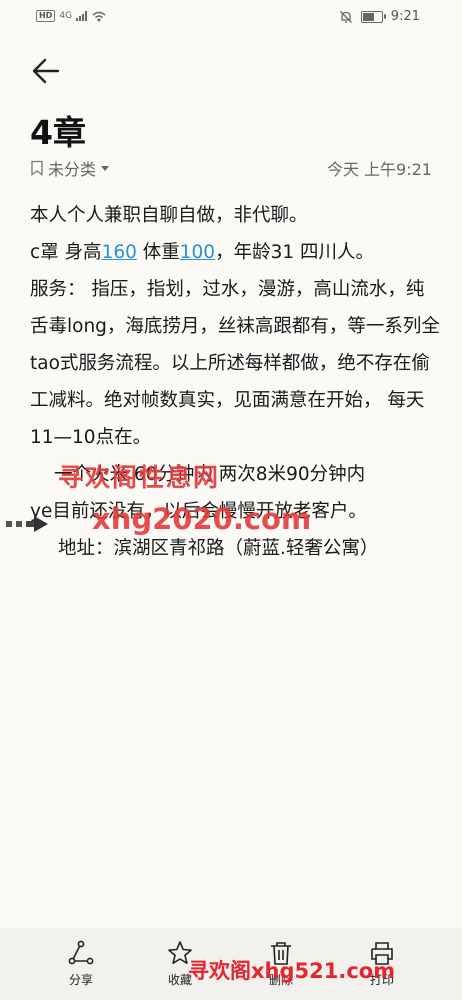 The height and width of the screenshot is (1000, 462). I want to click on note-meta: 未分类 今天 上午9:21, so click(231, 169).